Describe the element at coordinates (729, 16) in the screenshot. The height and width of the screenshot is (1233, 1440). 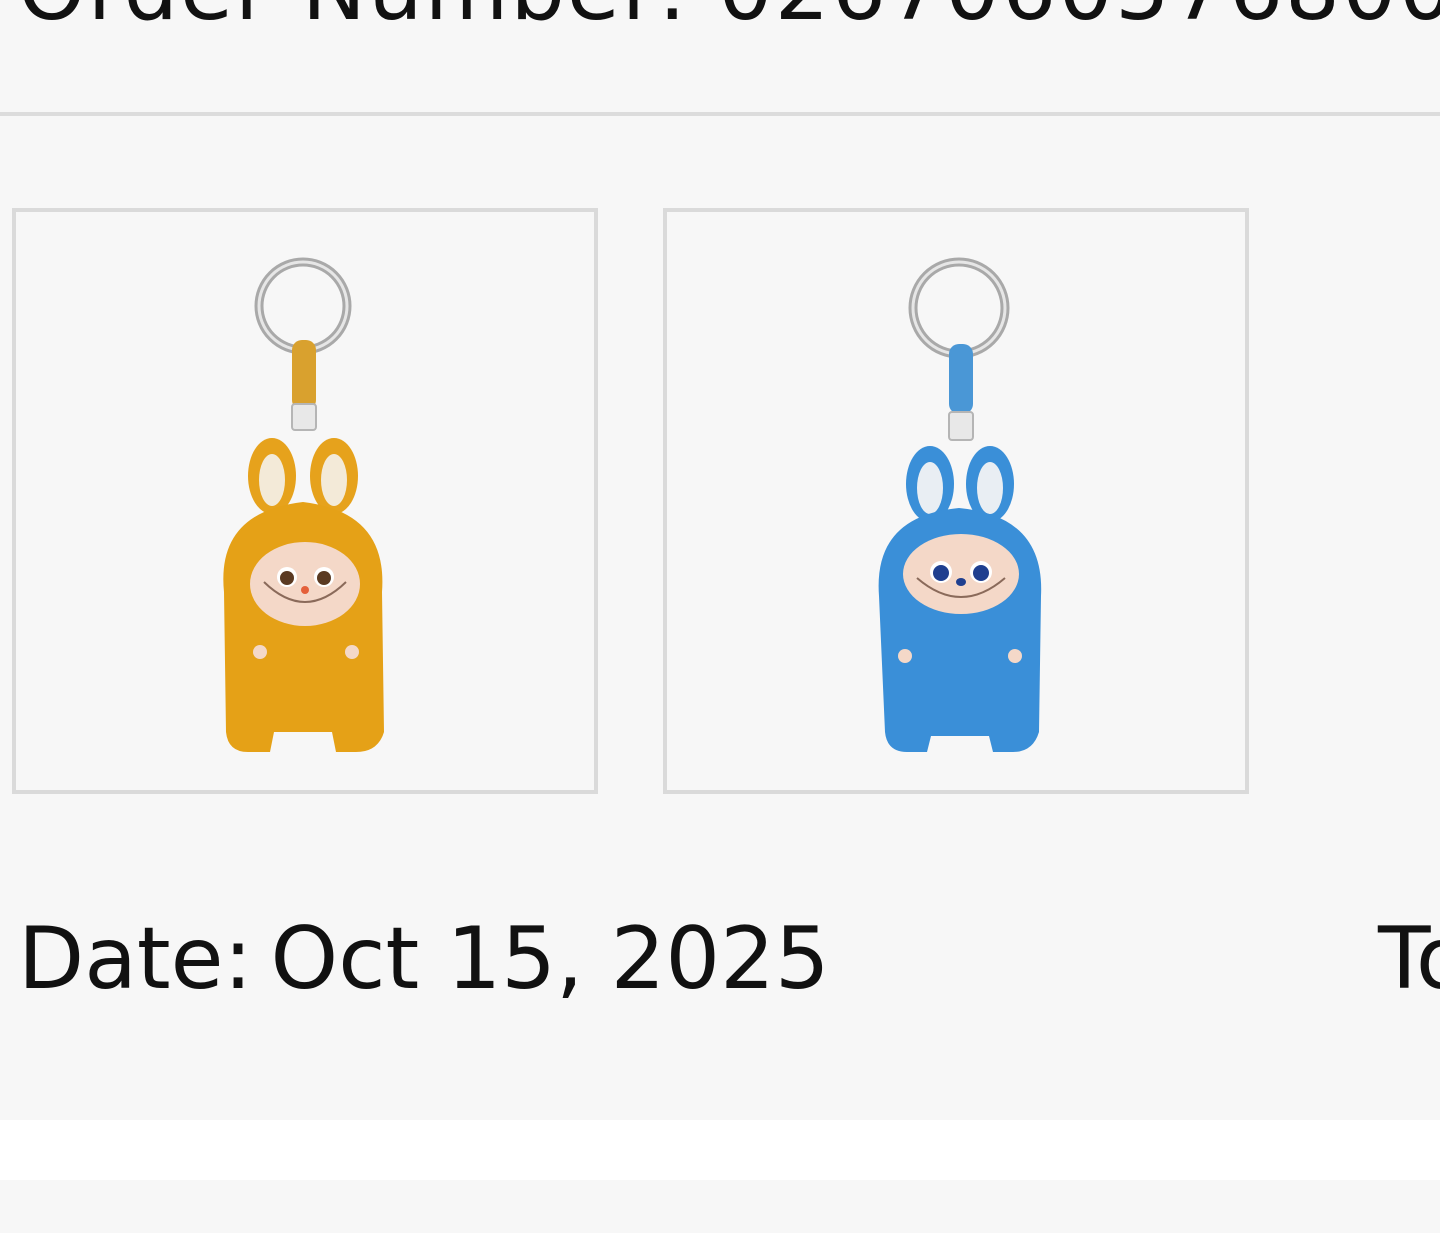
I see `order-number: Order Number: 0267060576800144` at that location.